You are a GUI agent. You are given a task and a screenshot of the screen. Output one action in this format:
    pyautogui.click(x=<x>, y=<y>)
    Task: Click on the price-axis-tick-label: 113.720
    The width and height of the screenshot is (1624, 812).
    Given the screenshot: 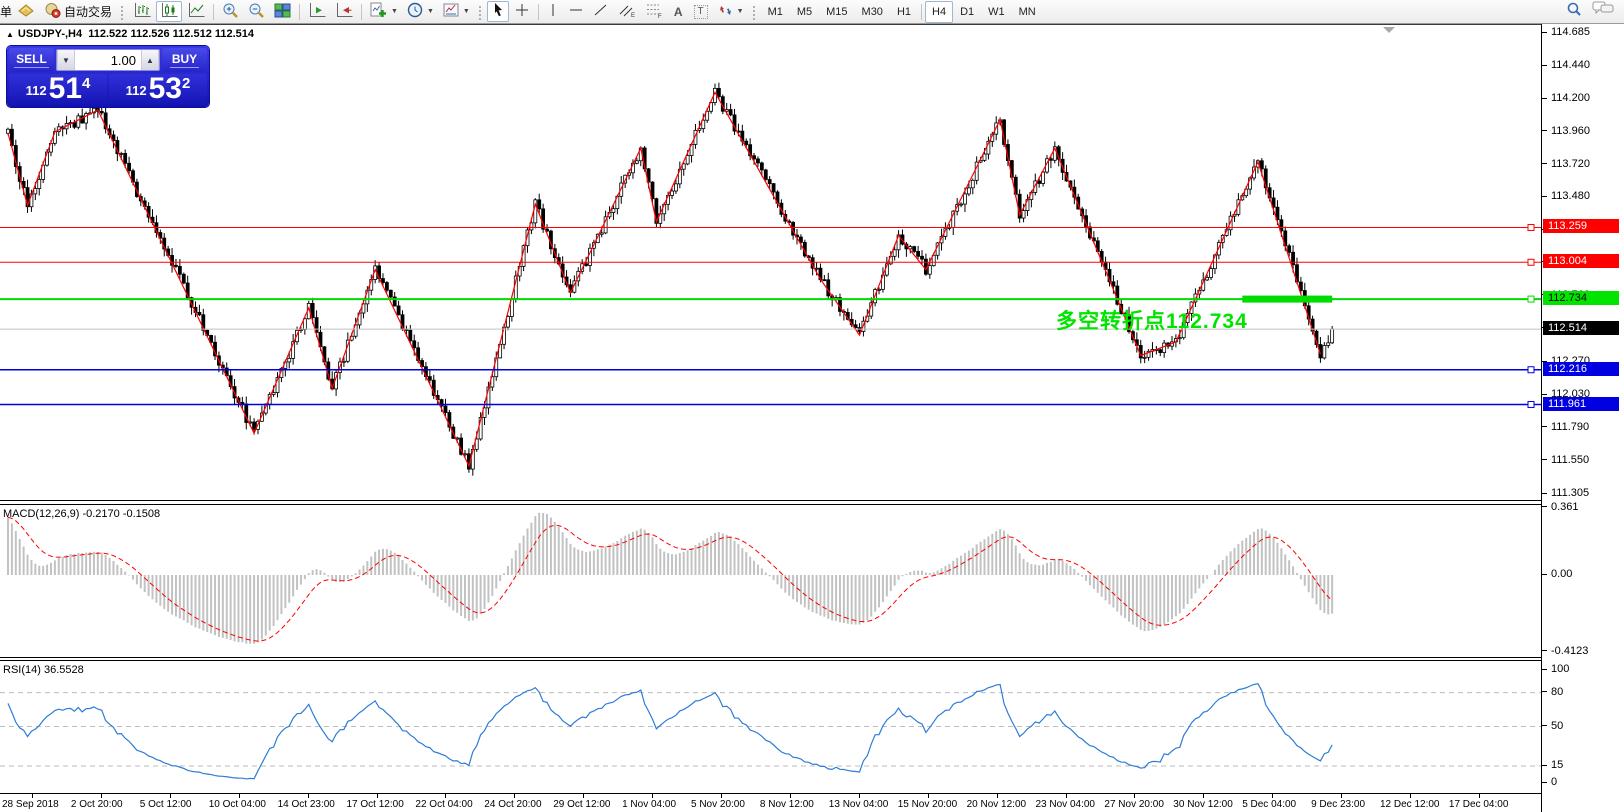 What is the action you would take?
    pyautogui.click(x=1570, y=163)
    